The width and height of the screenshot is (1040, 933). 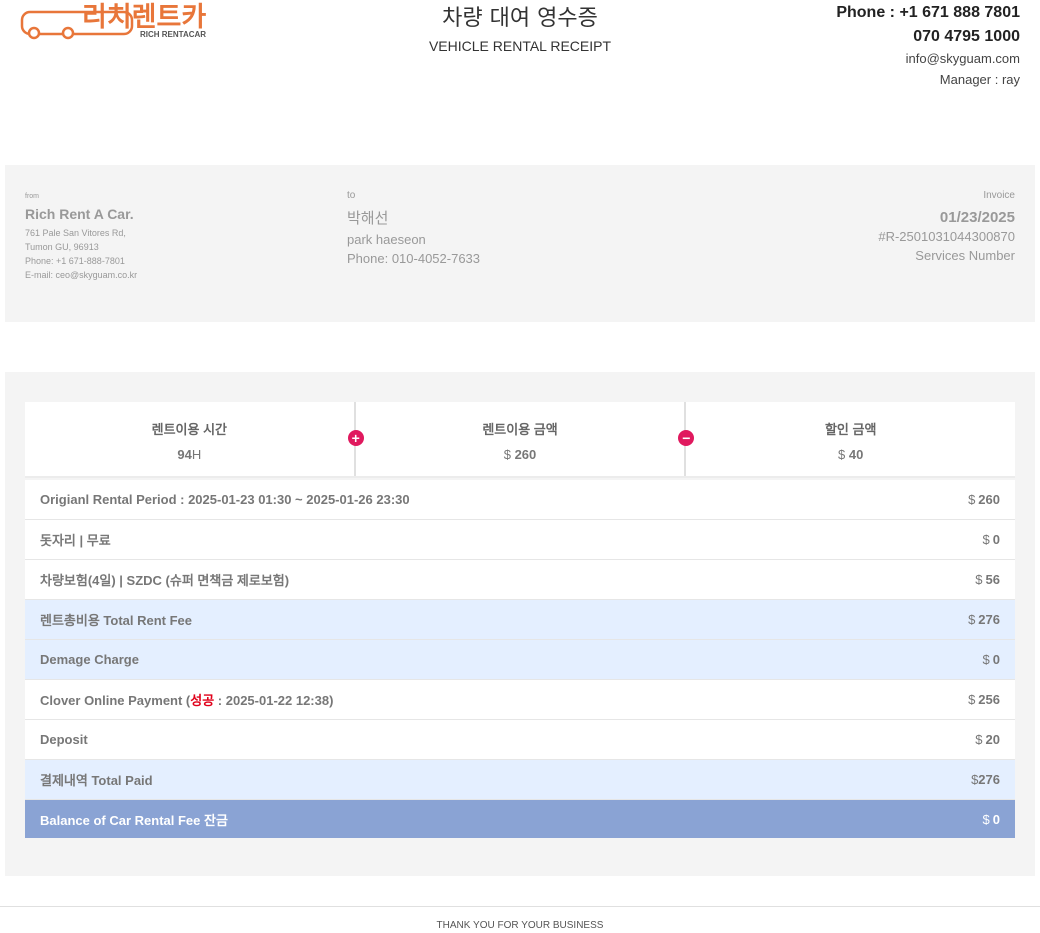 I want to click on row-amount: 56, so click(x=992, y=579).